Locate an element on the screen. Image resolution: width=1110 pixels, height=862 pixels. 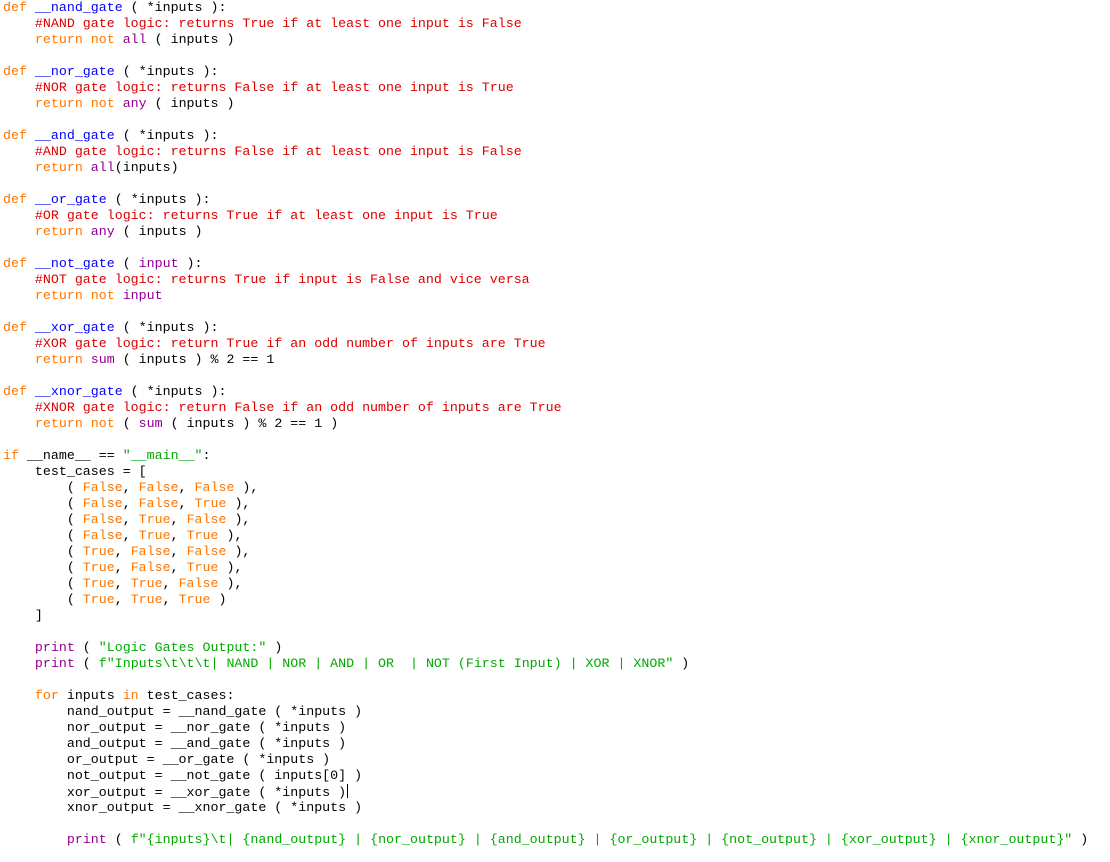
code-line: return not any ( inputs ) is located at coordinates (119, 104).